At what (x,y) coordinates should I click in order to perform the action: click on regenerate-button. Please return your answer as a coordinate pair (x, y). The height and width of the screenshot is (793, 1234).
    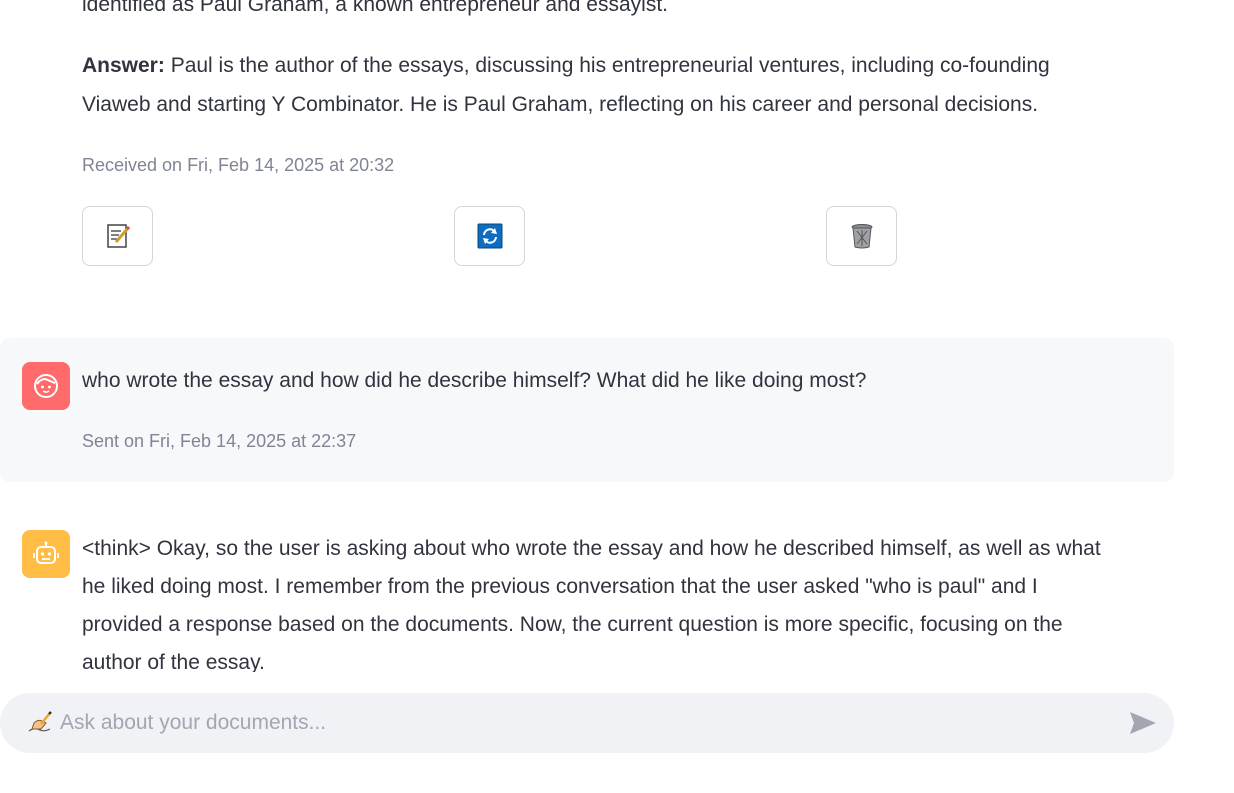
    Looking at the image, I should click on (489, 236).